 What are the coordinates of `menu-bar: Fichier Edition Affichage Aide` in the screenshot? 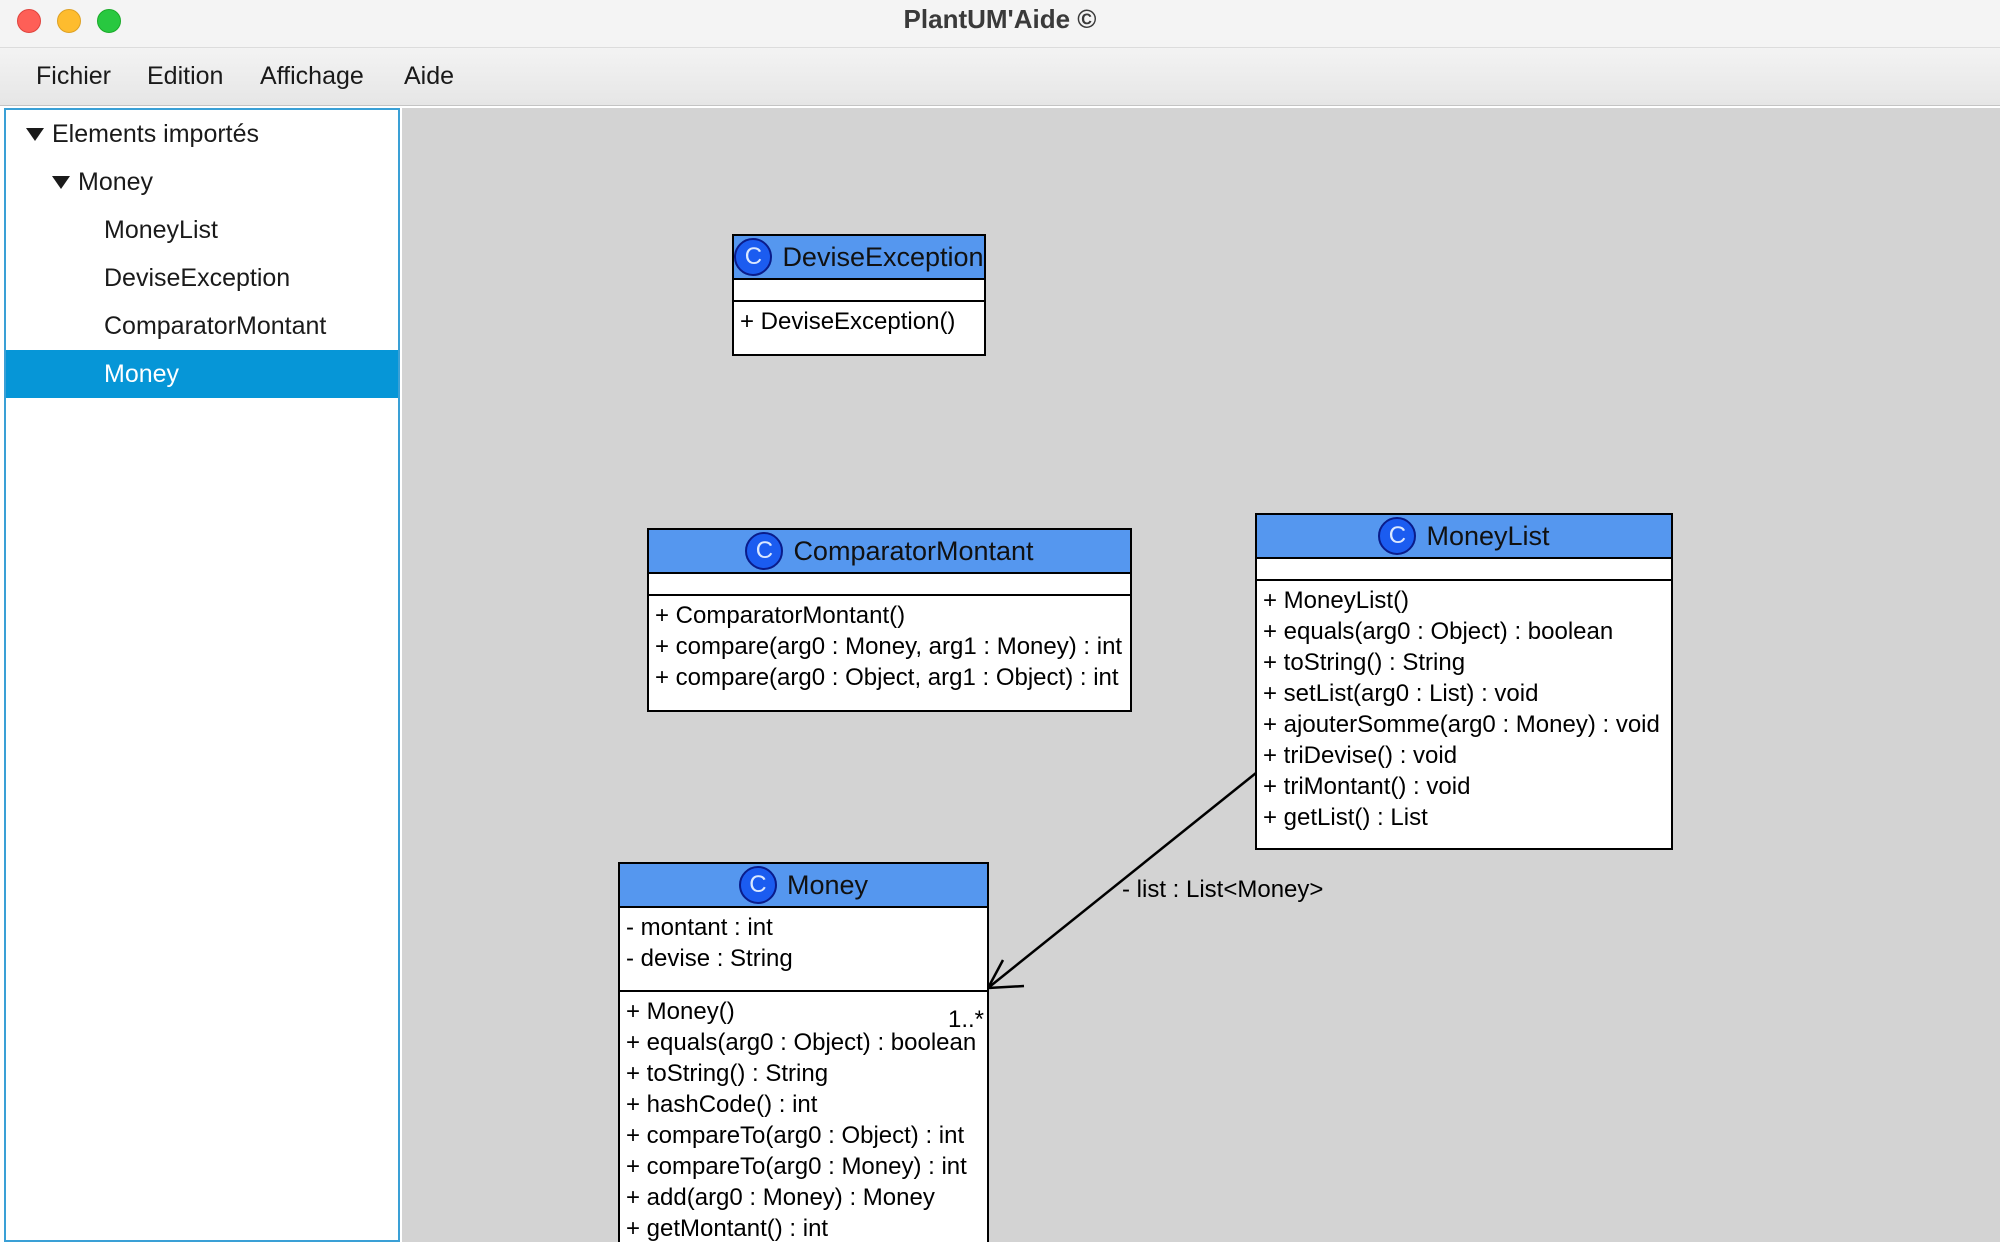 It's located at (1000, 77).